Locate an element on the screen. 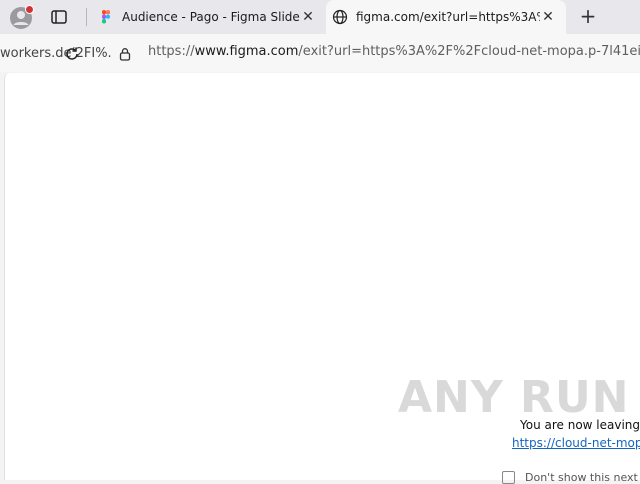 This screenshot has height=484, width=640. checkbox-icon is located at coordinates (508, 477).